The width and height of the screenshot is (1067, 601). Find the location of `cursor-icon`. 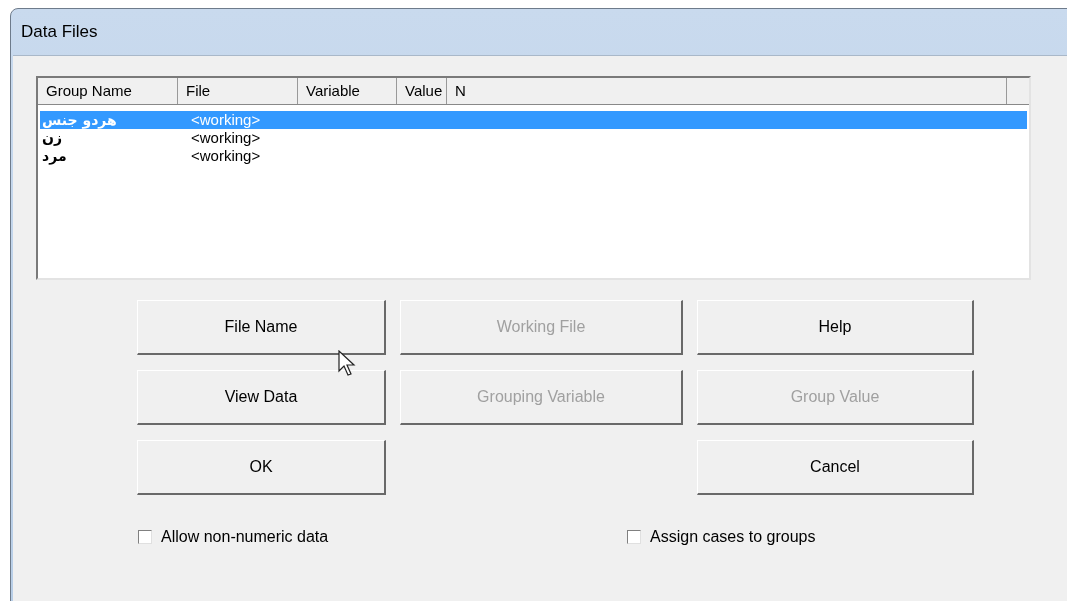

cursor-icon is located at coordinates (347, 363).